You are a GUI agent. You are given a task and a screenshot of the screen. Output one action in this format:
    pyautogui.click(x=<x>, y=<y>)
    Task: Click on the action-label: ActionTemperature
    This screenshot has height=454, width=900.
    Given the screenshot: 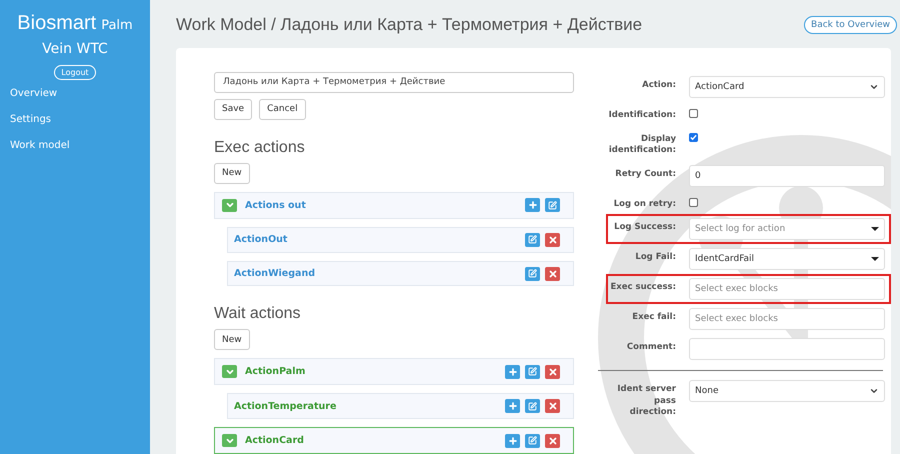 What is the action you would take?
    pyautogui.click(x=286, y=406)
    